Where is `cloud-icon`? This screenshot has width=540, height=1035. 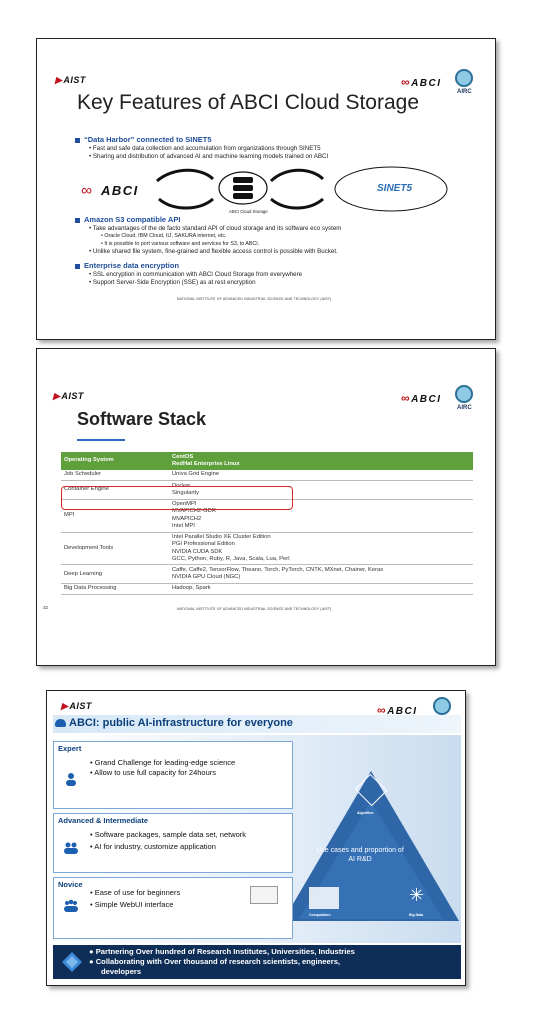 cloud-icon is located at coordinates (60, 723).